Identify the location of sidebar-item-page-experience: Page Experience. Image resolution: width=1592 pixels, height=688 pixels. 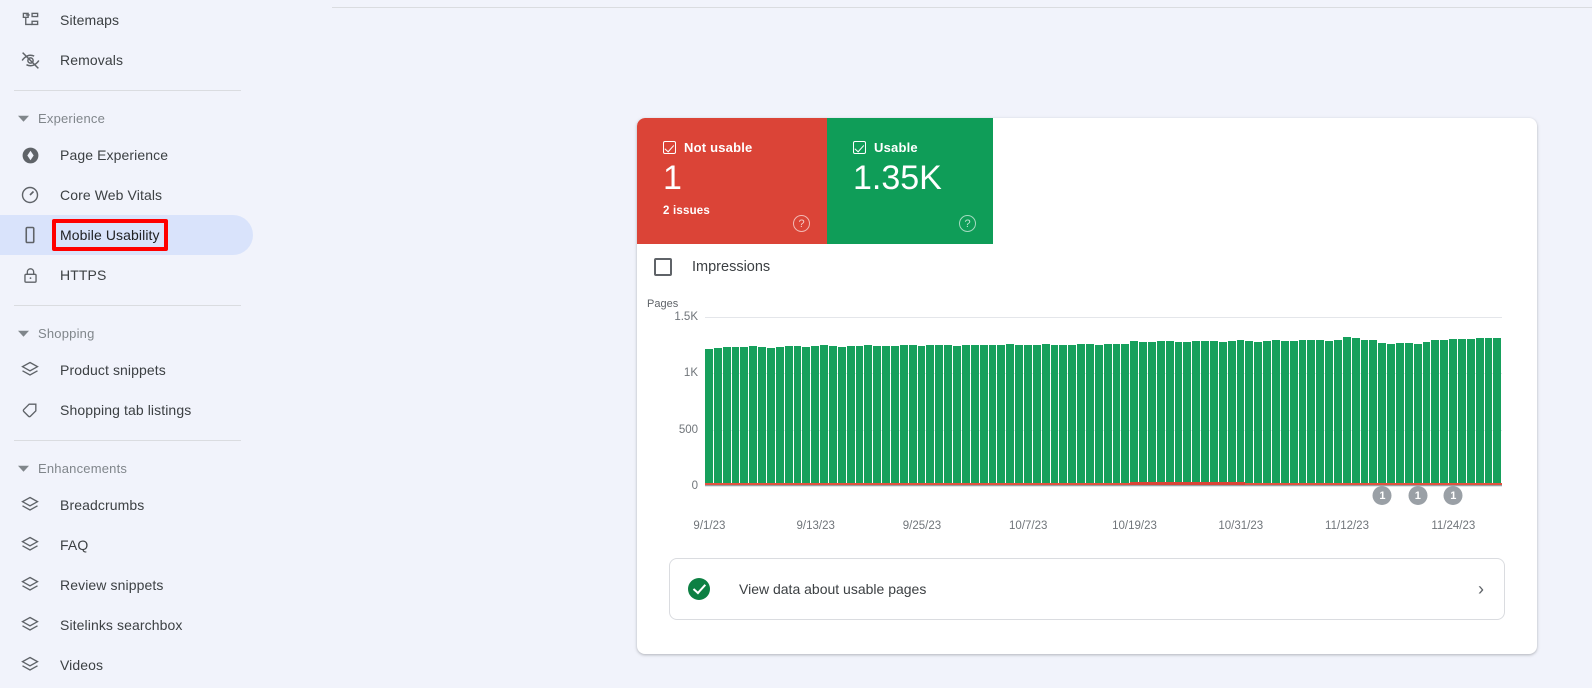
(126, 155).